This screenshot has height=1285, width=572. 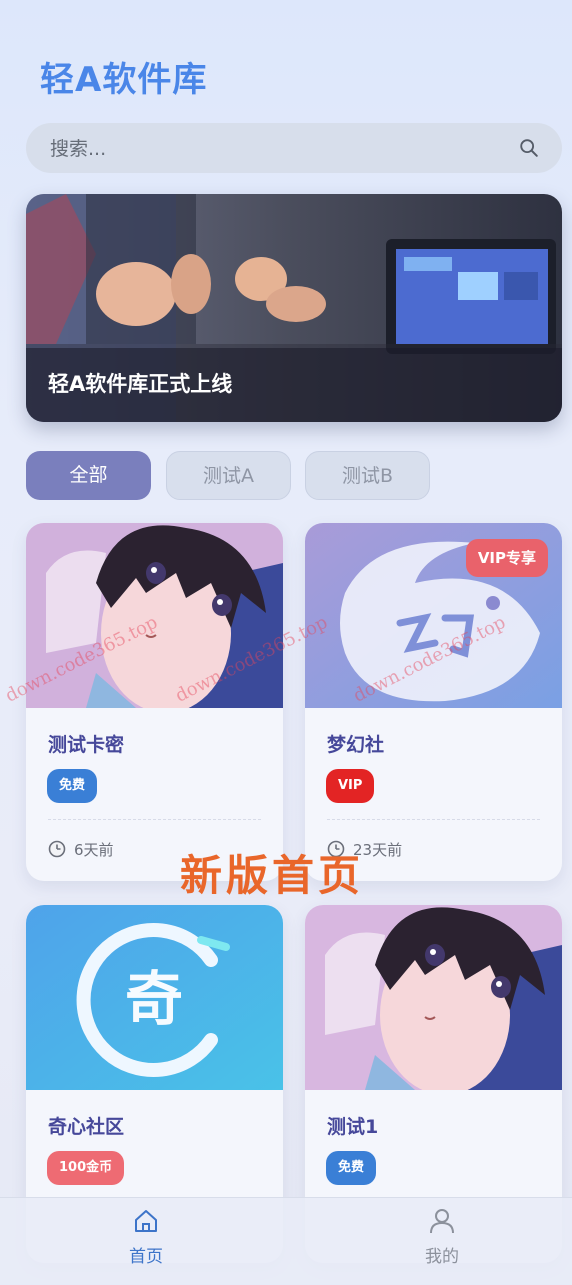 I want to click on card-title: 测试卡密, so click(x=86, y=745).